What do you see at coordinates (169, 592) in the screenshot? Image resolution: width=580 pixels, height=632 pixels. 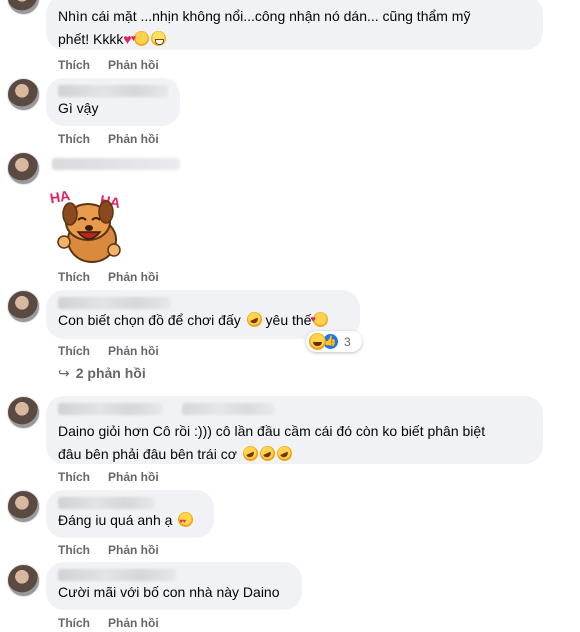 I see `comment-text: Cười mãi với bố con nhà này Daino` at bounding box center [169, 592].